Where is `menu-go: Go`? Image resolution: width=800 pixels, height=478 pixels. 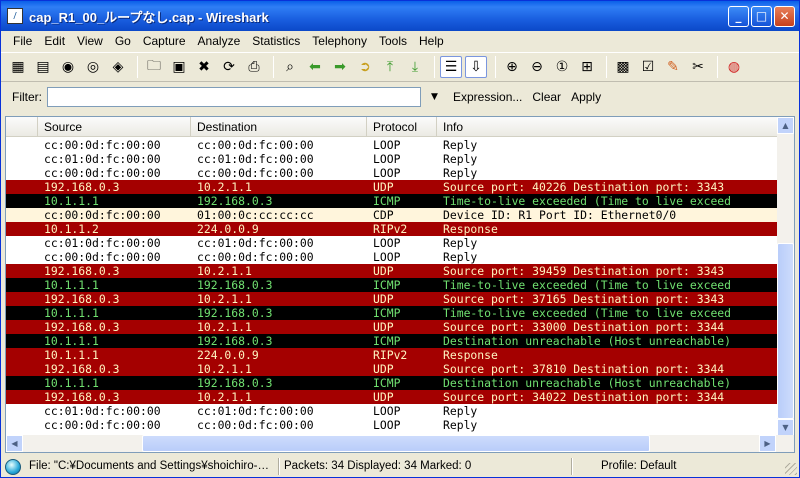 menu-go: Go is located at coordinates (123, 41).